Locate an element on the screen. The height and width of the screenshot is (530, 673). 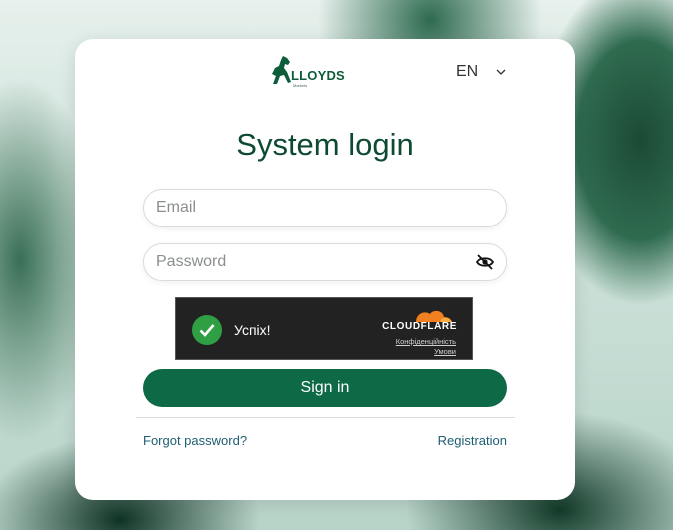
language-label: EN is located at coordinates (467, 71).